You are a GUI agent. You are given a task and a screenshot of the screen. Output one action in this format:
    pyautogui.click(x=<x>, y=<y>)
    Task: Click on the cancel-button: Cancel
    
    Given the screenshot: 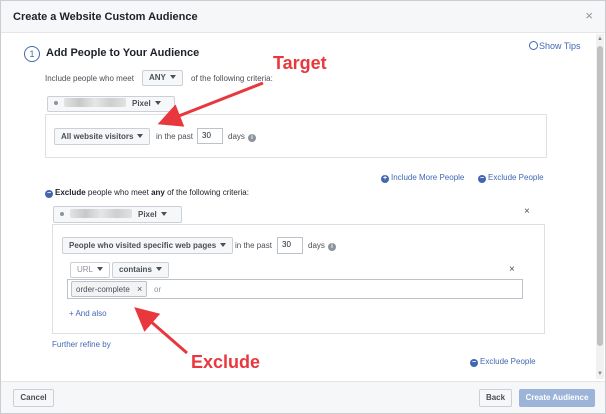 What is the action you would take?
    pyautogui.click(x=33, y=398)
    